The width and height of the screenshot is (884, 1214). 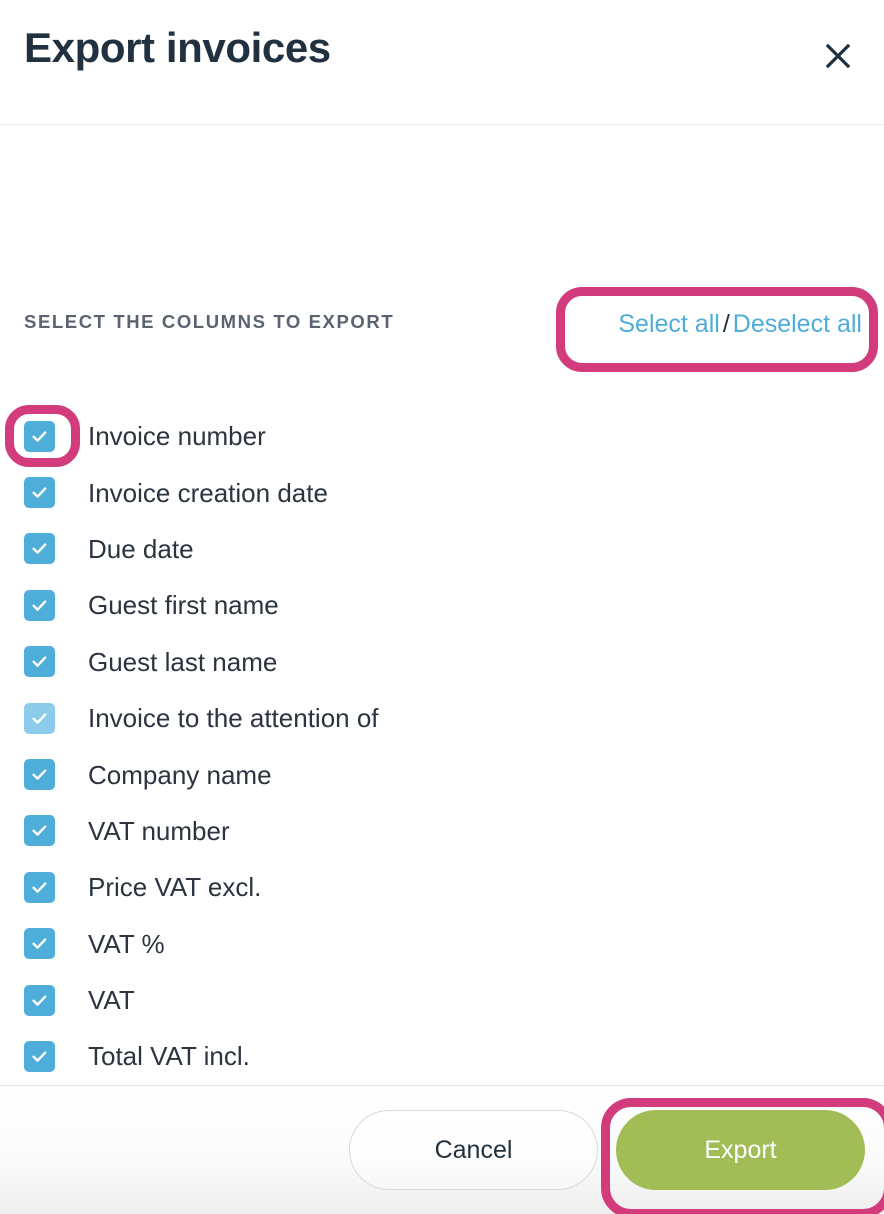 What do you see at coordinates (169, 1056) in the screenshot?
I see `column-label: Total VAT incl.` at bounding box center [169, 1056].